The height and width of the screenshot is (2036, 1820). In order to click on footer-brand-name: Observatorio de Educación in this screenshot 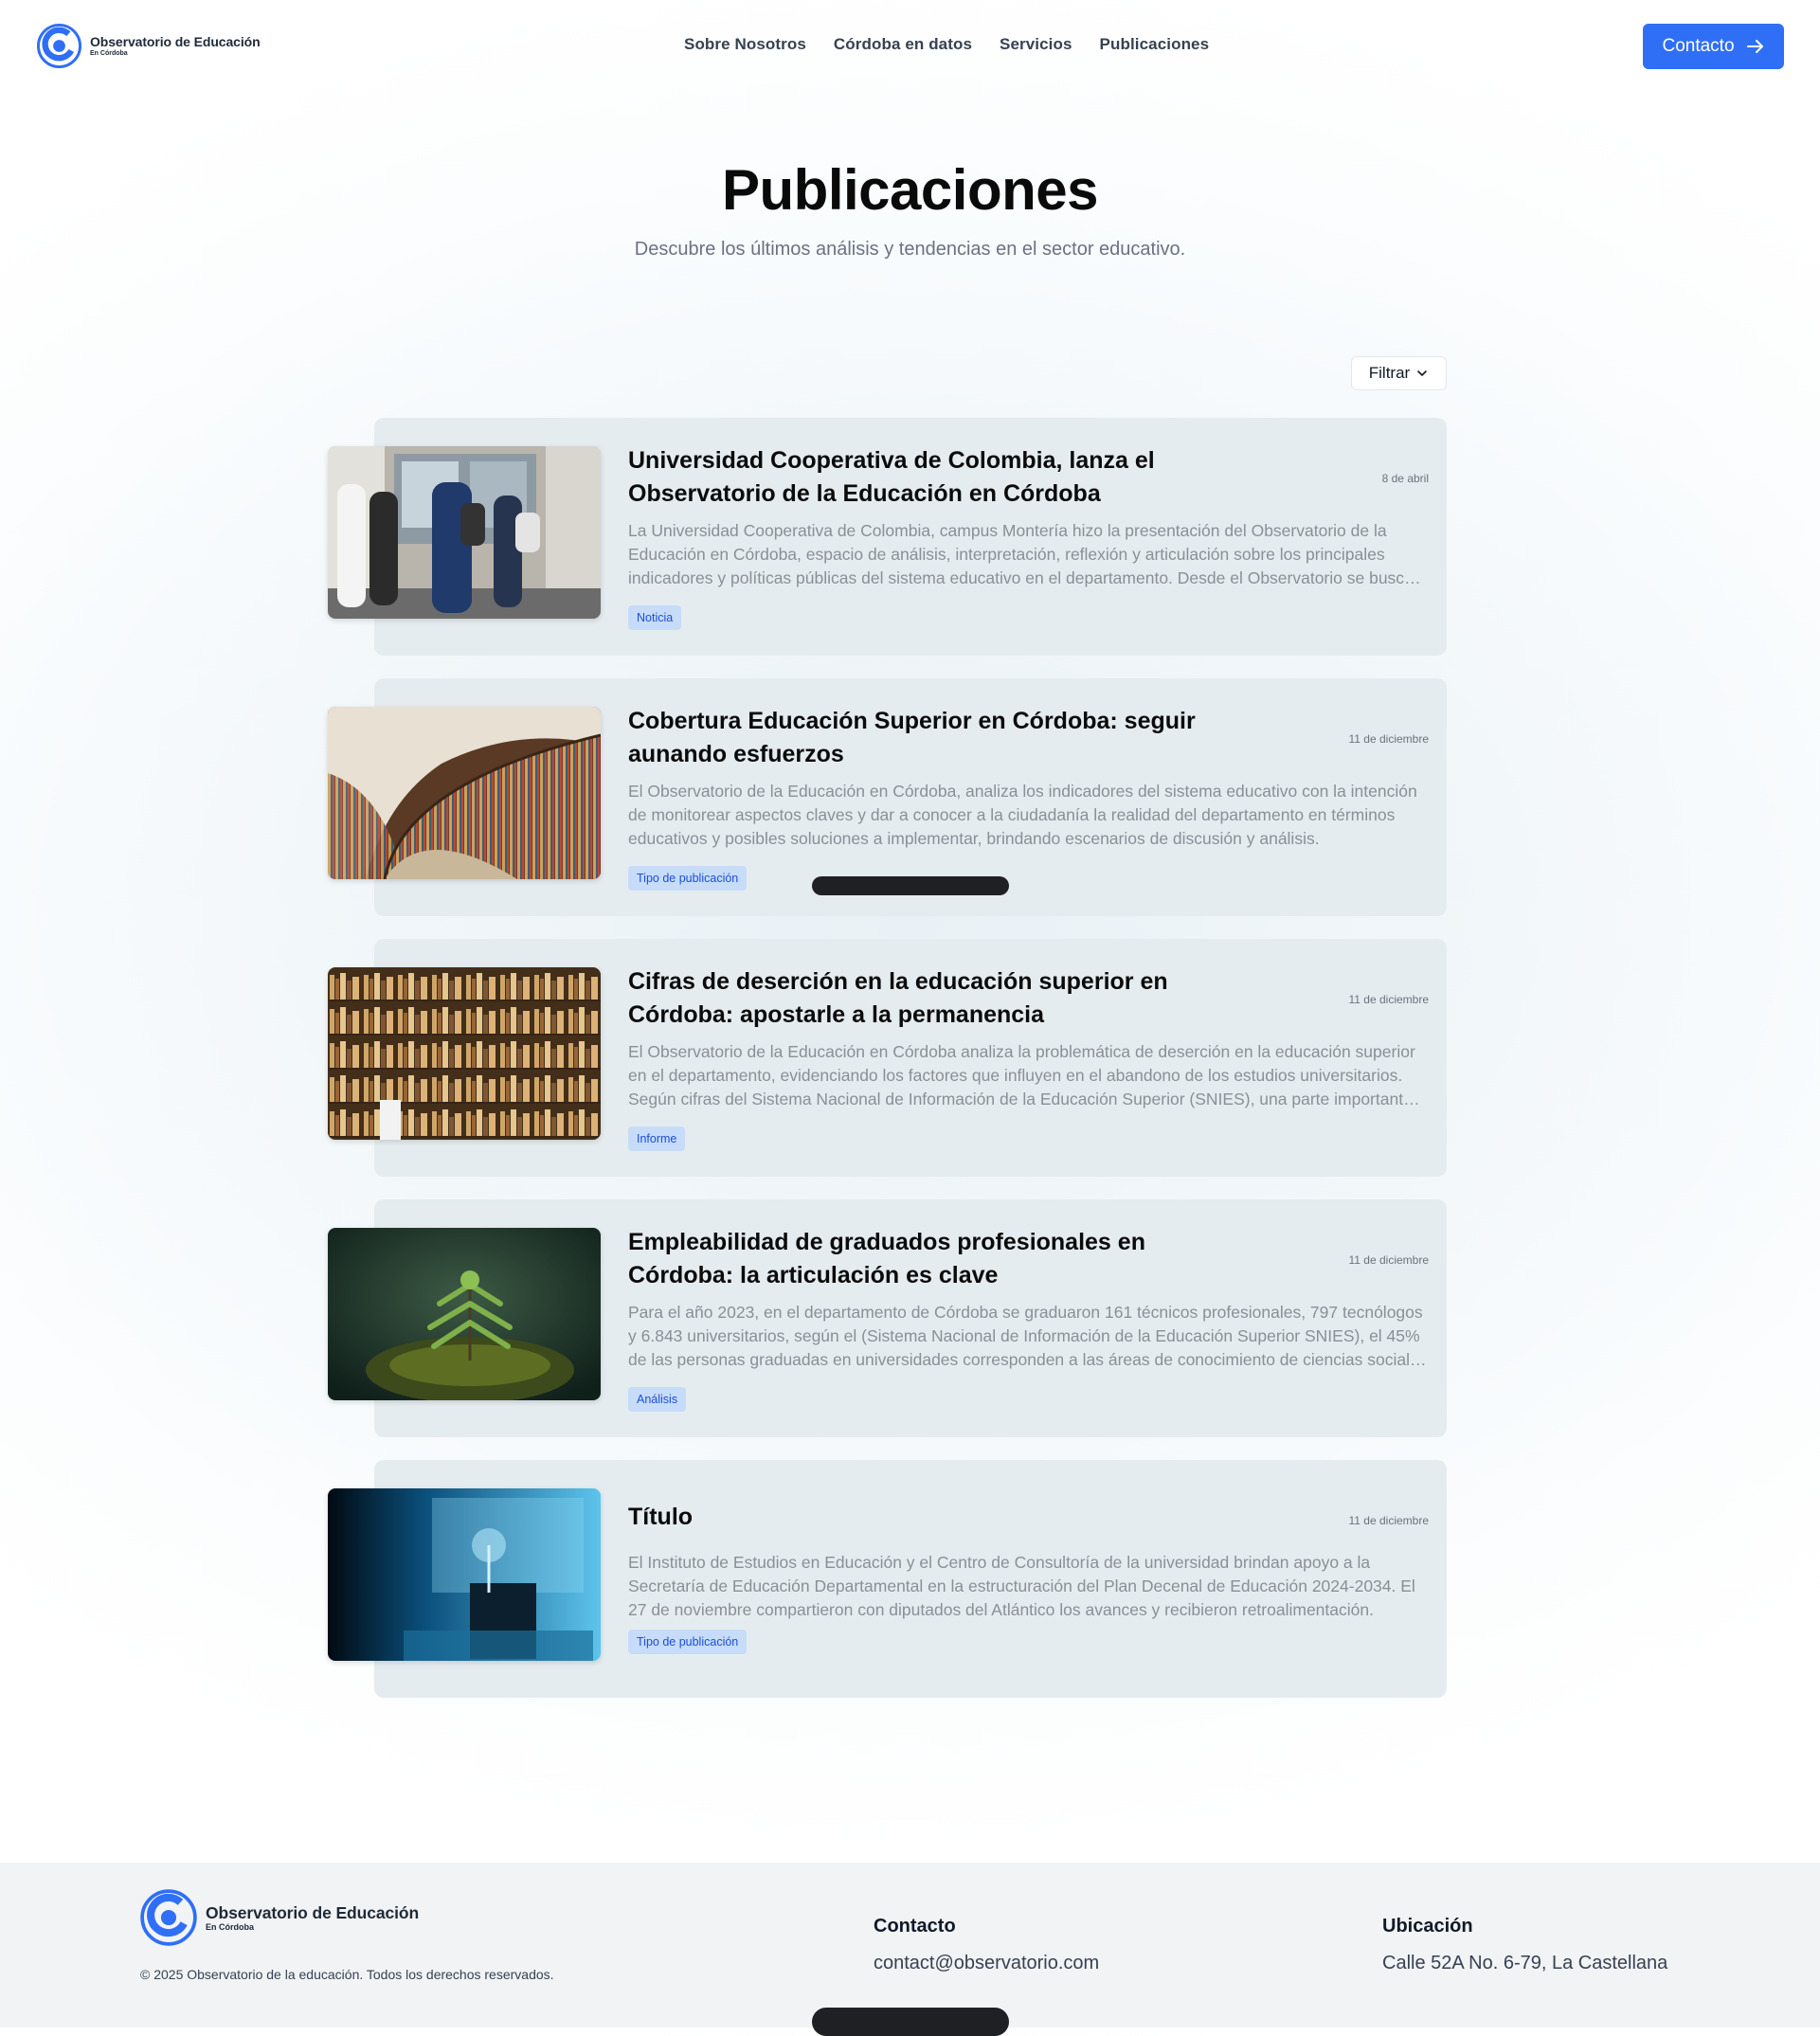, I will do `click(313, 1912)`.